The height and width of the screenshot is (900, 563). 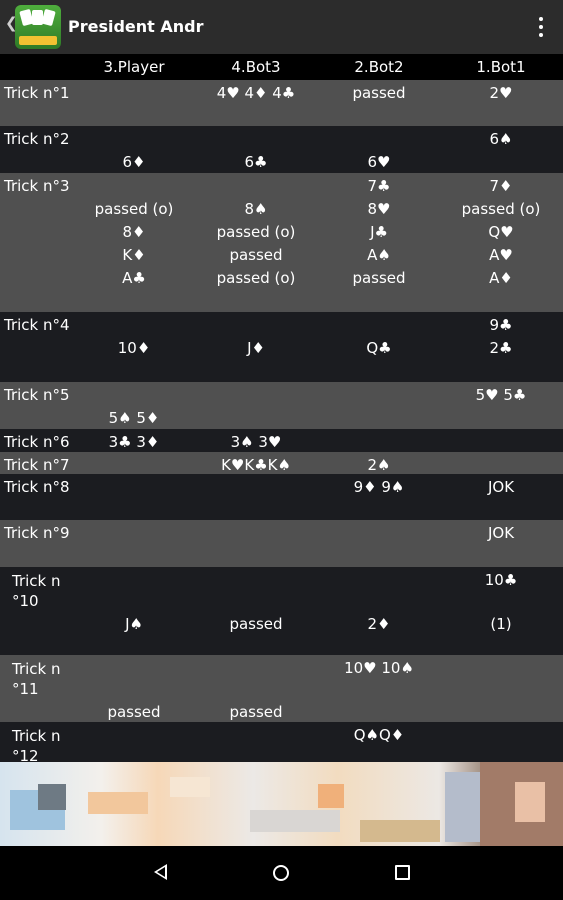 I want to click on trick-row: Trick n °11 10♥ 10♠ passed passed, so click(x=281, y=688).